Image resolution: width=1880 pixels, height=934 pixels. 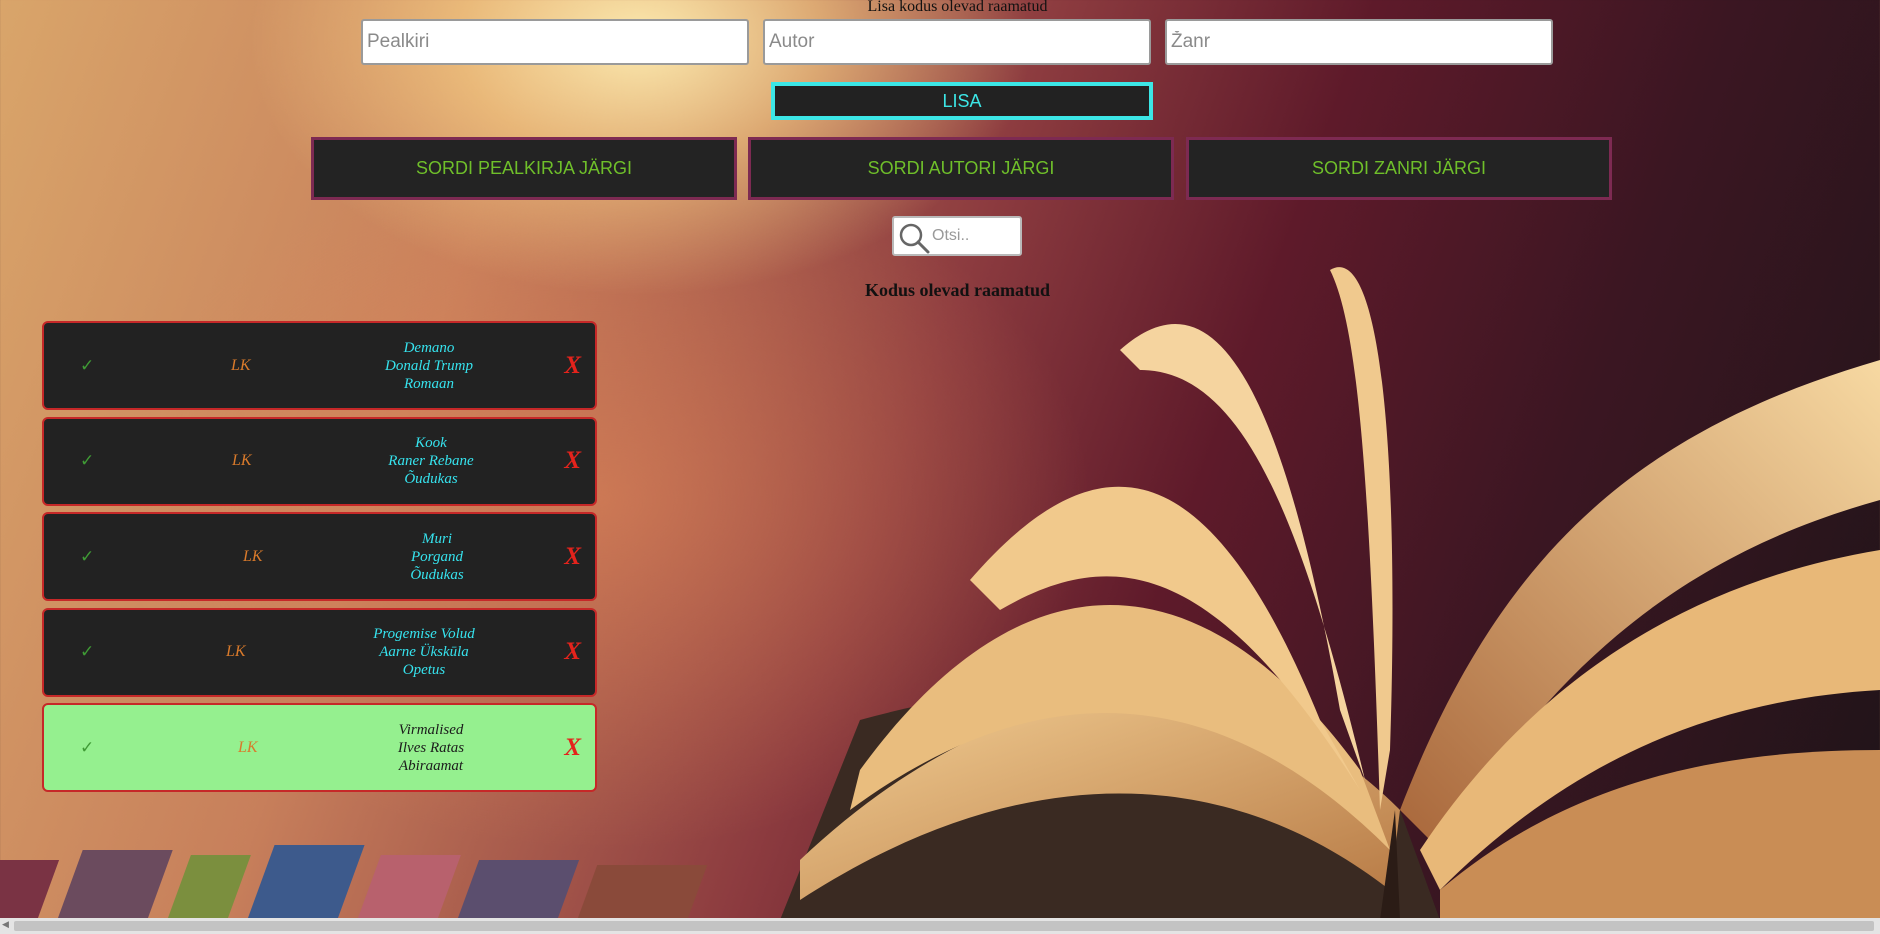 I want to click on book-author: Aarne Ükskūla, so click(x=424, y=652).